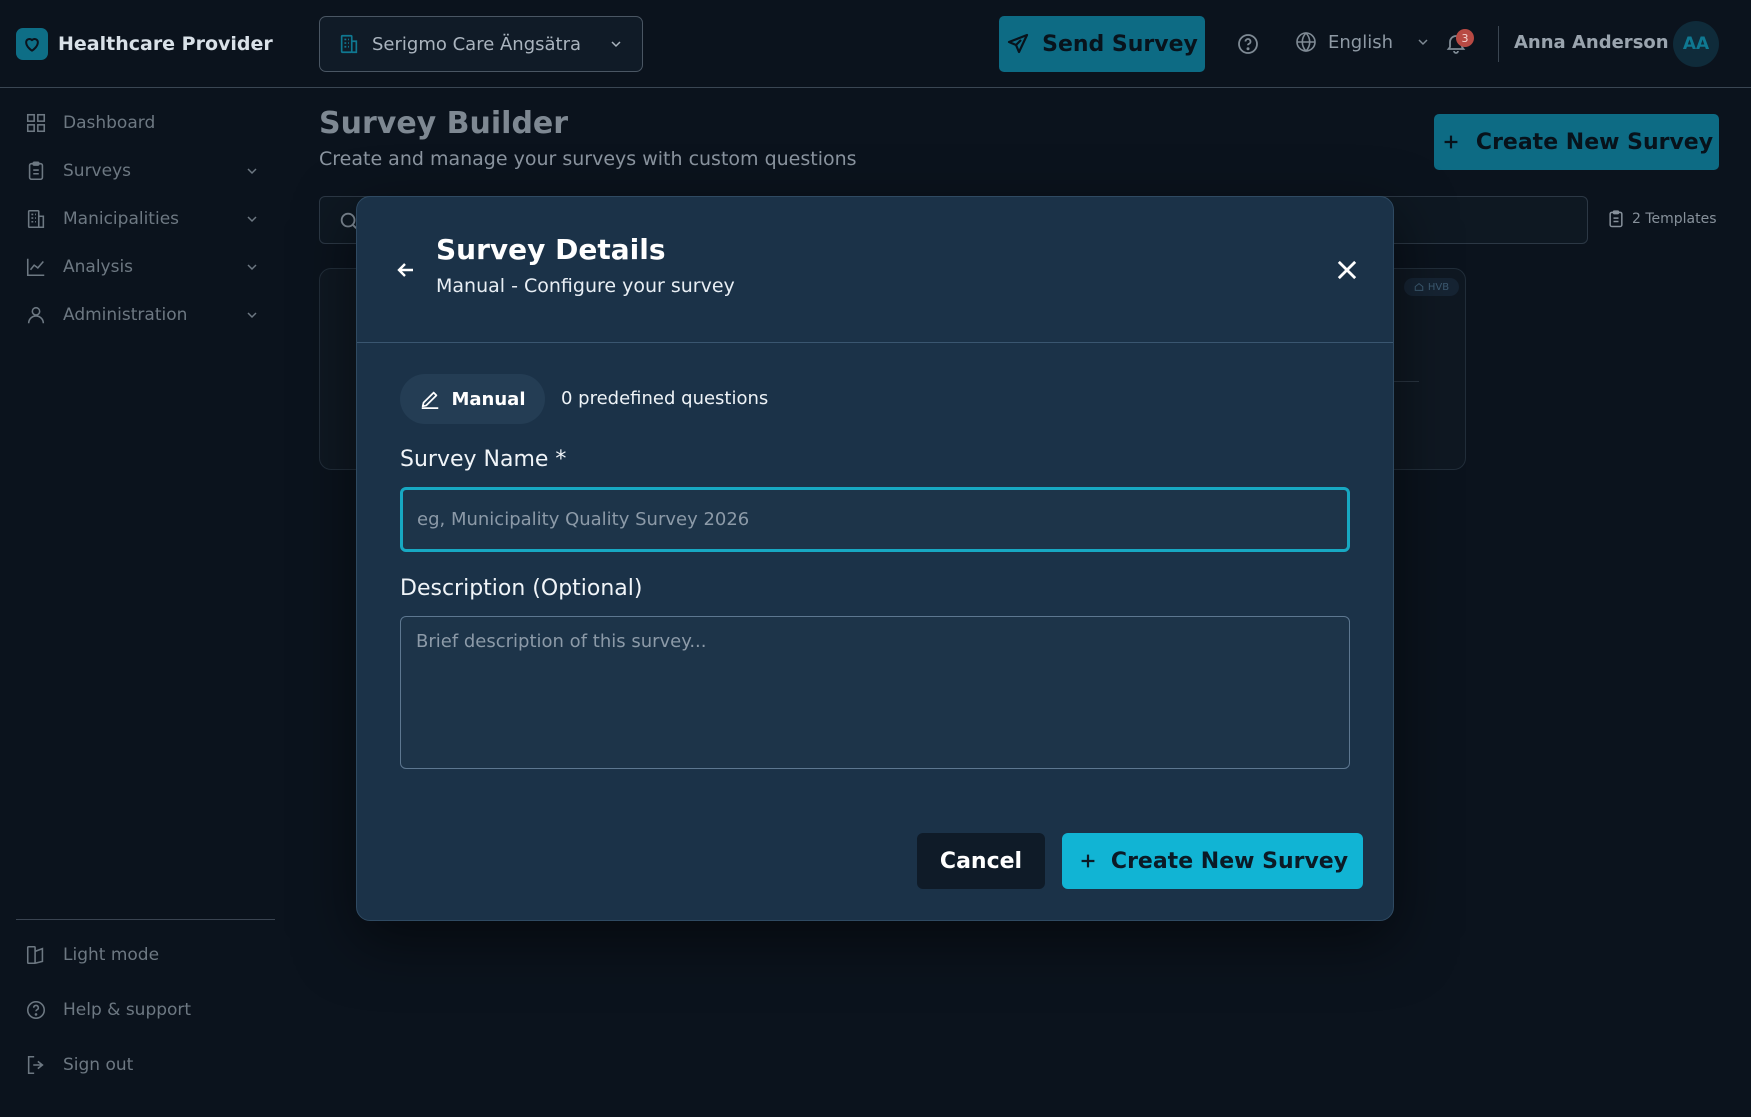  Describe the element at coordinates (981, 861) in the screenshot. I see `cancel-button: Cancel` at that location.